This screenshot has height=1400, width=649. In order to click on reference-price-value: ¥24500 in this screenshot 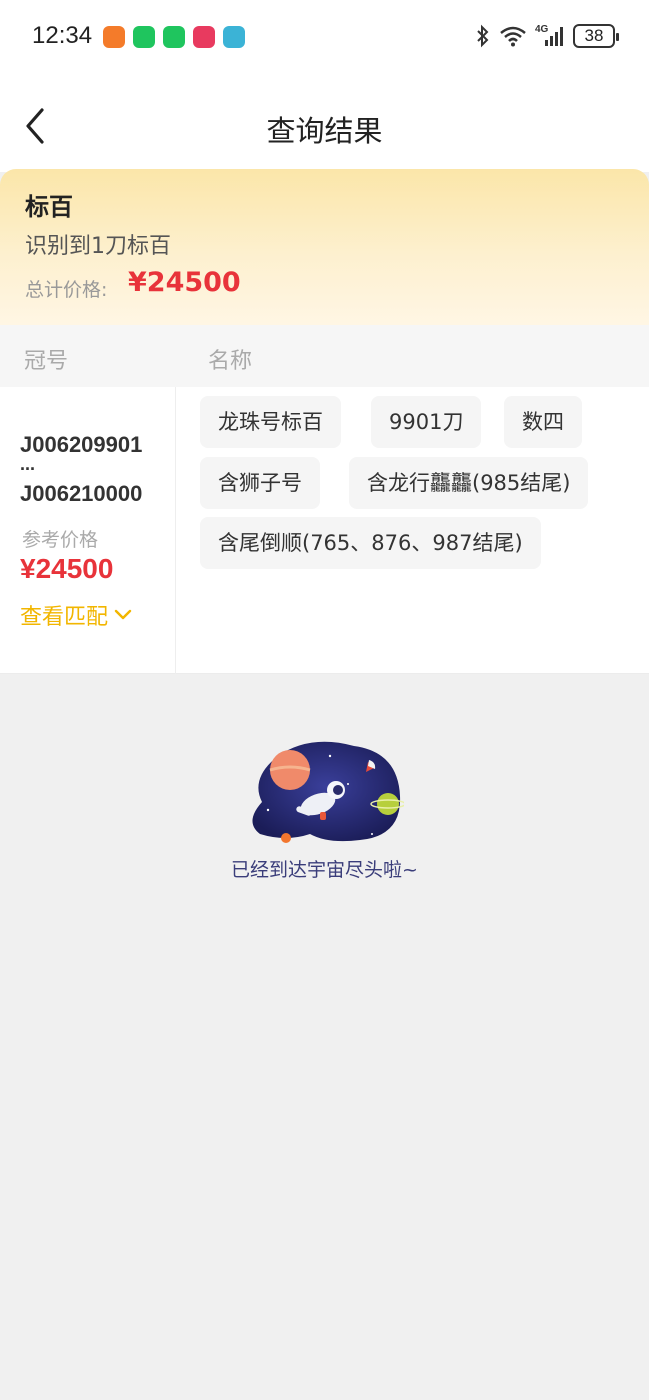, I will do `click(67, 568)`.